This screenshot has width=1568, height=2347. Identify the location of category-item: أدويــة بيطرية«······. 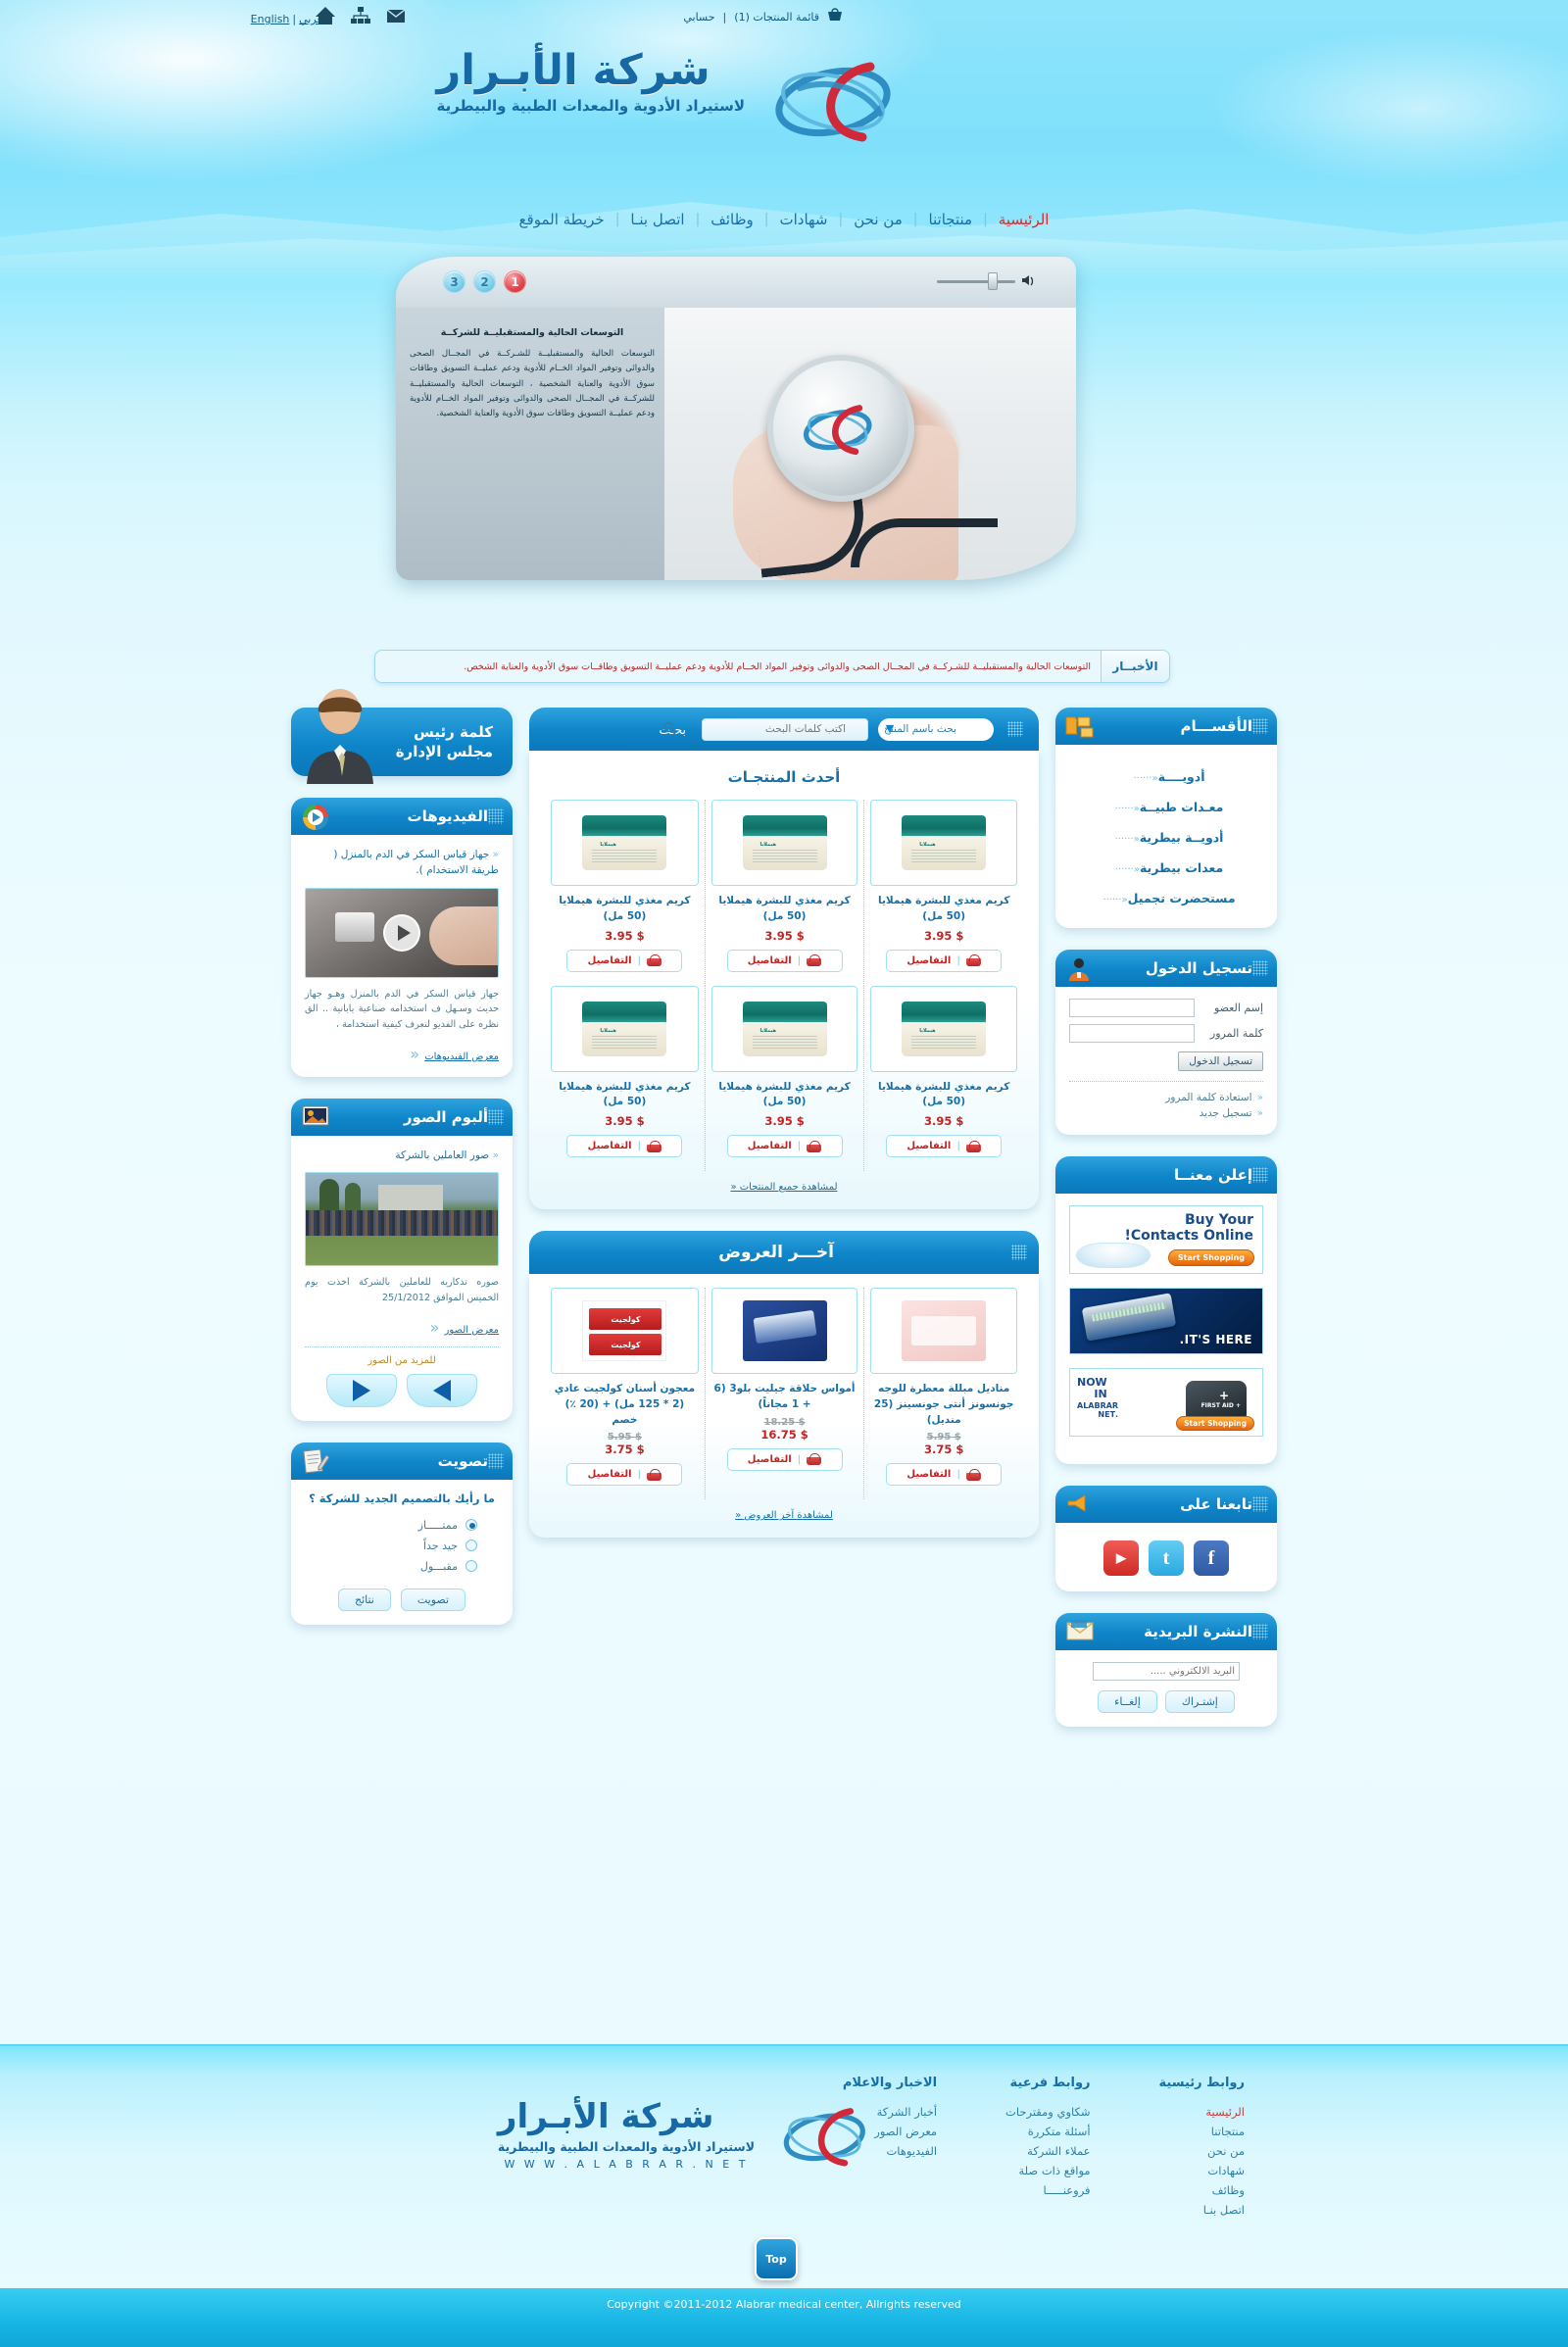
(1166, 837).